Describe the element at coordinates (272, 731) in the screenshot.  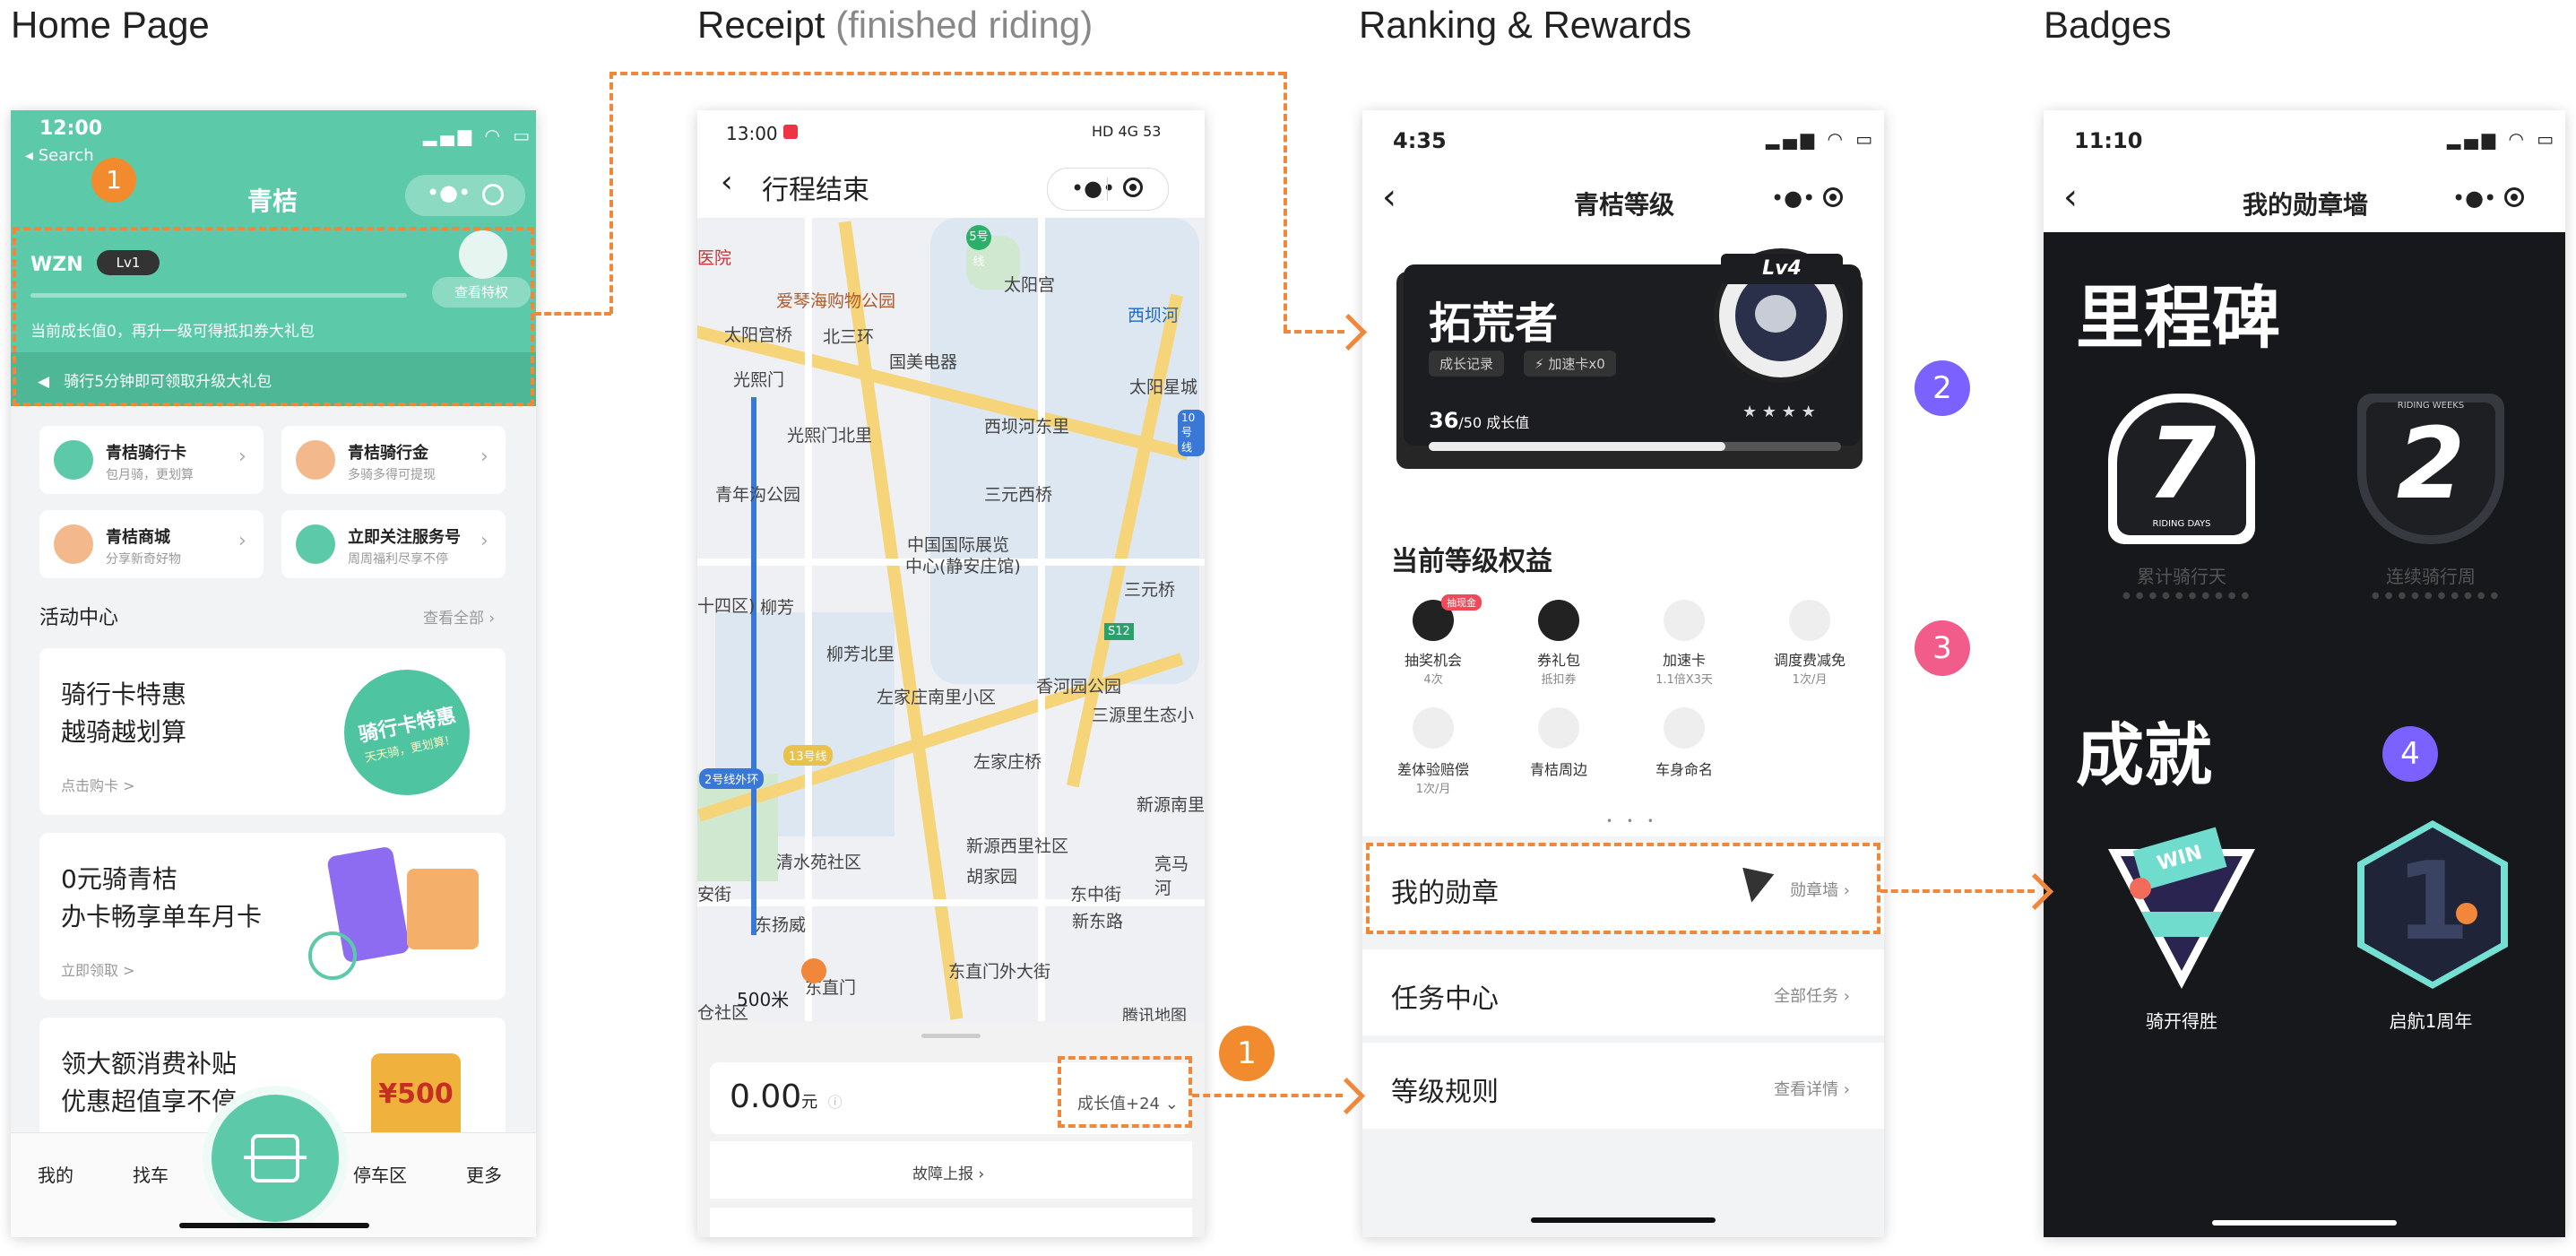
I see `promo-card-1: 骑行卡特惠 越骑越划算 点击购卡 > 骑行卡特惠 天天骑，更划算!` at that location.